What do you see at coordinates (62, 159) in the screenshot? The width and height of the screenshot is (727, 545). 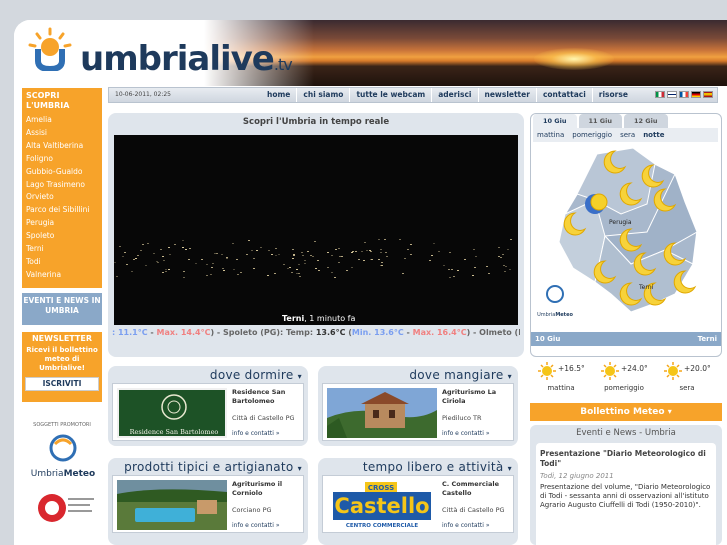 I see `sidebar-item-foligno: Foligno` at bounding box center [62, 159].